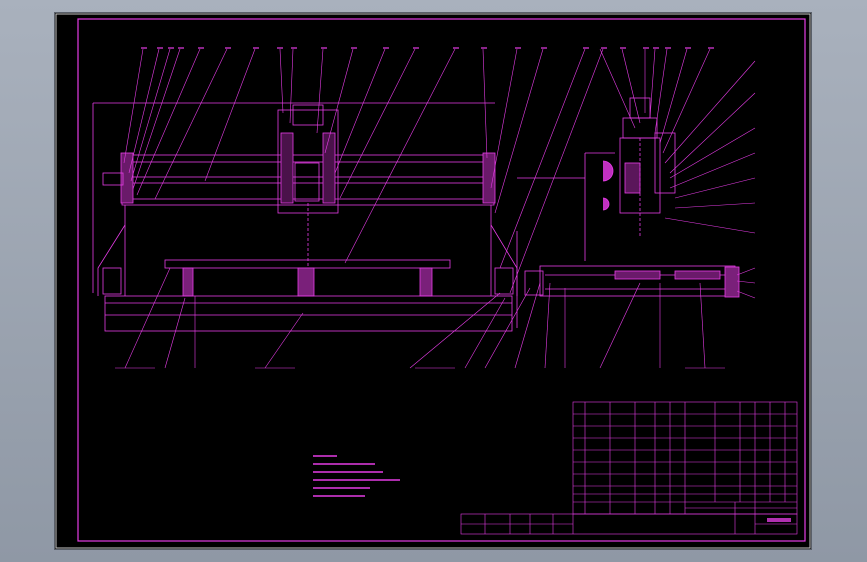 The image size is (867, 562). I want to click on tech-notes, so click(356, 476).